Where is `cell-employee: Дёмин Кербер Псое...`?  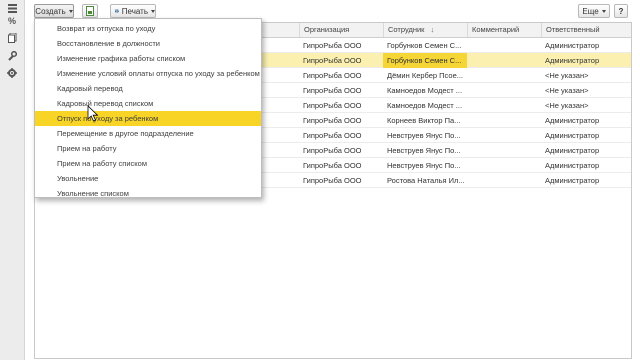 cell-employee: Дёмин Кербер Псое... is located at coordinates (425, 75).